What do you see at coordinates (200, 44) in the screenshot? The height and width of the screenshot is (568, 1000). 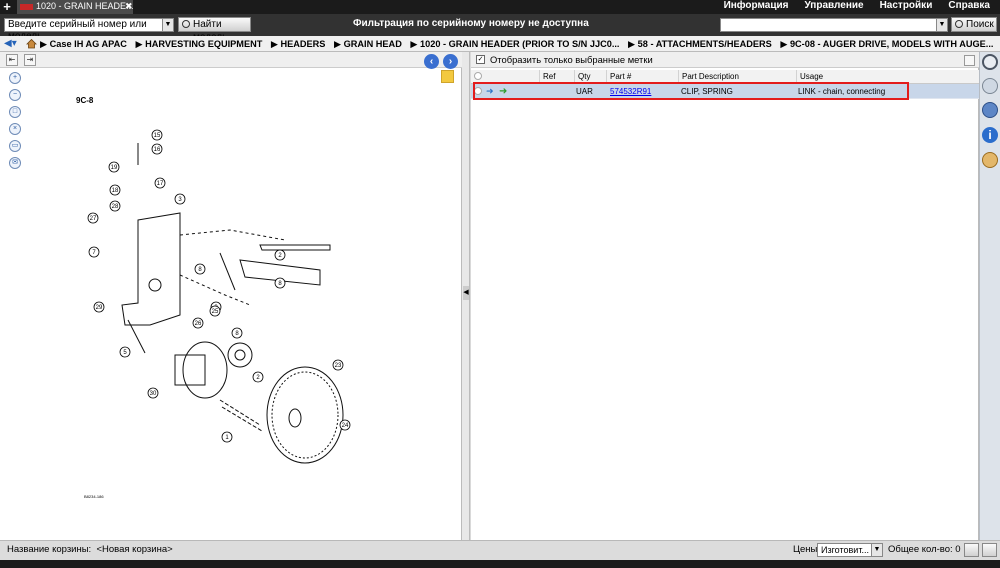 I see `breadcrumb-item: ▶ HARVESTING EQUIPMENT` at bounding box center [200, 44].